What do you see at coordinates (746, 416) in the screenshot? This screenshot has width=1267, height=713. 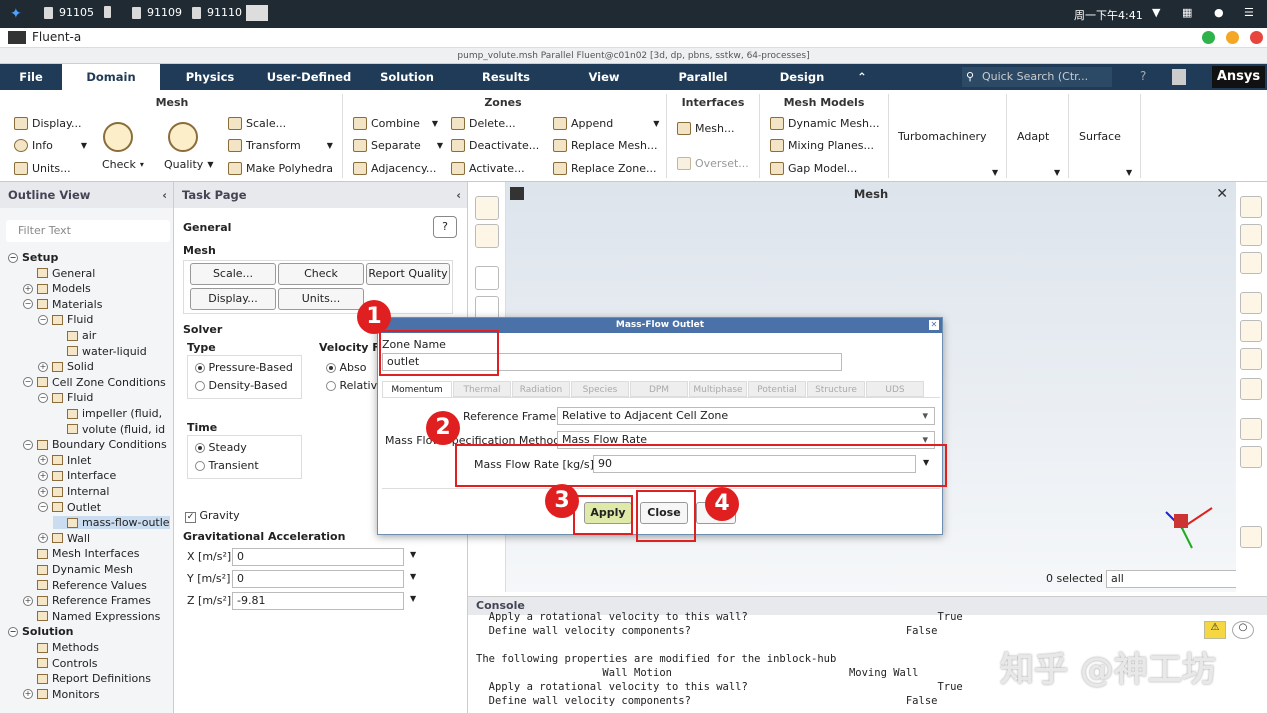 I see `ref-frame-select: Relative to Adjacent Cell Zone` at bounding box center [746, 416].